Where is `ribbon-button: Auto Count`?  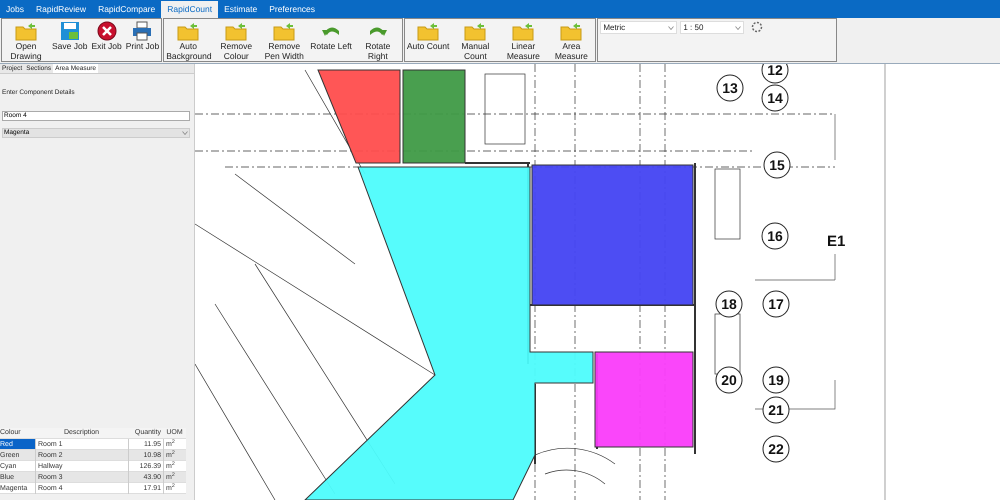
ribbon-button: Auto Count is located at coordinates (428, 40).